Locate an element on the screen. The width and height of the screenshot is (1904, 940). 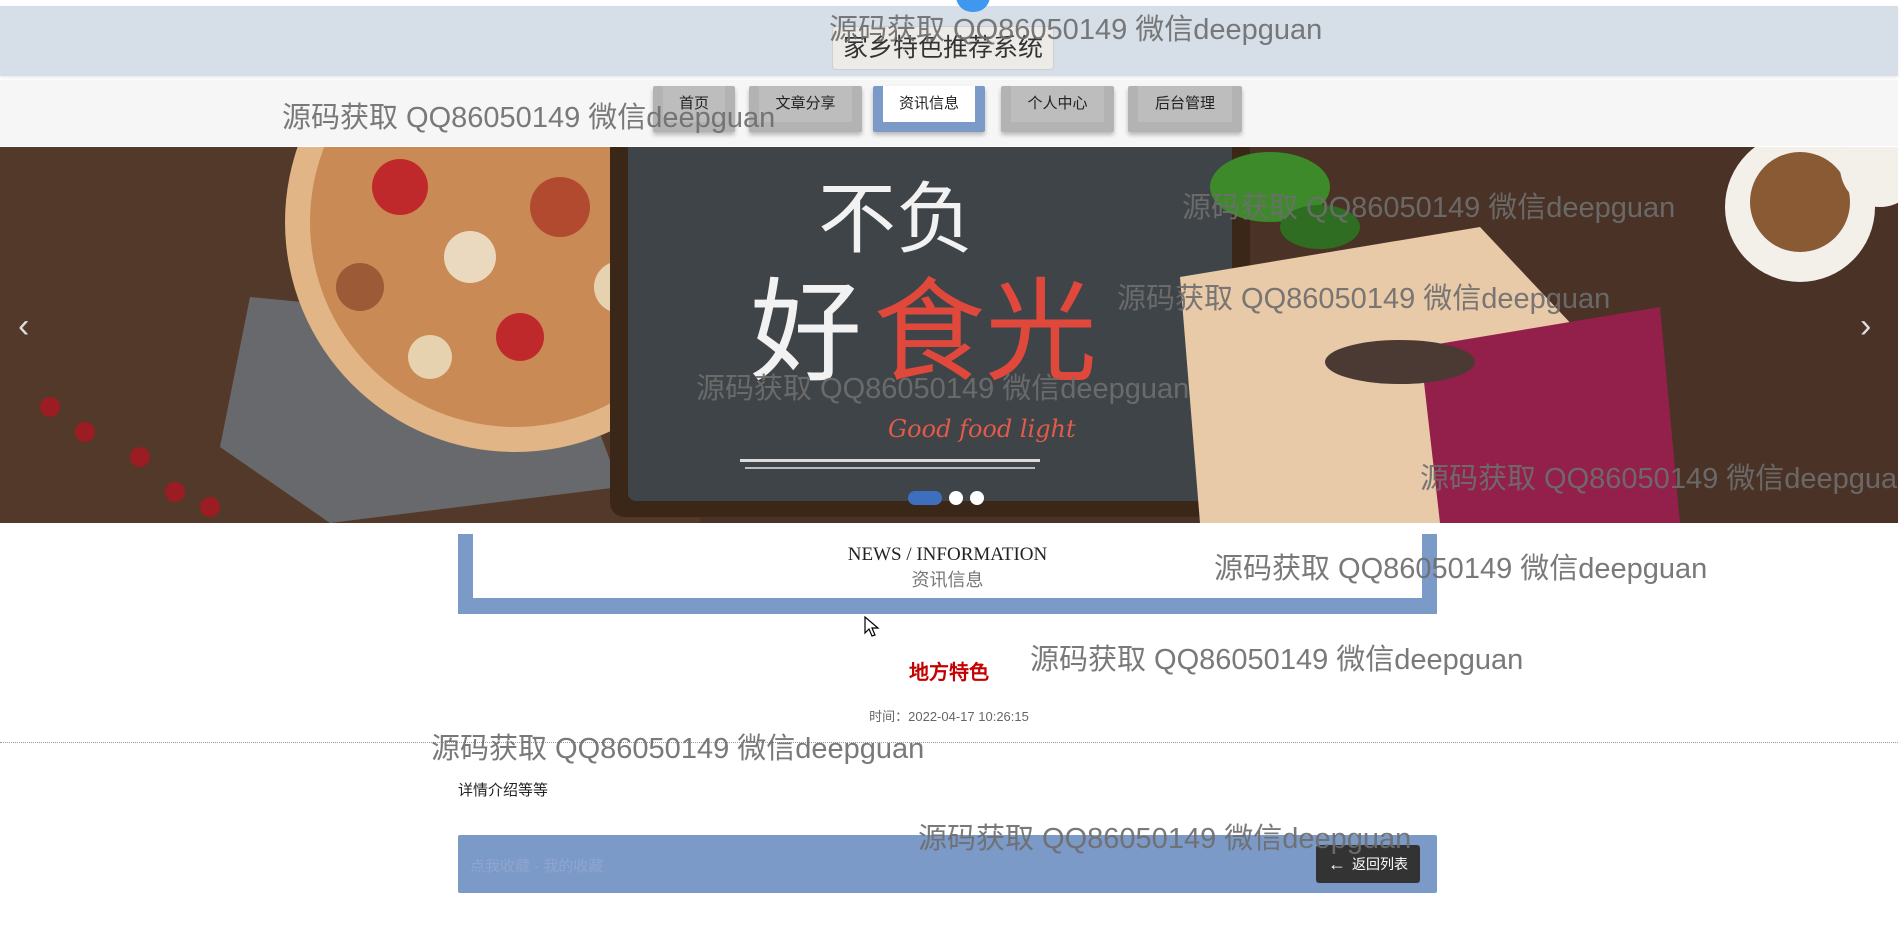
chevron-right-icon: › is located at coordinates (1866, 326).